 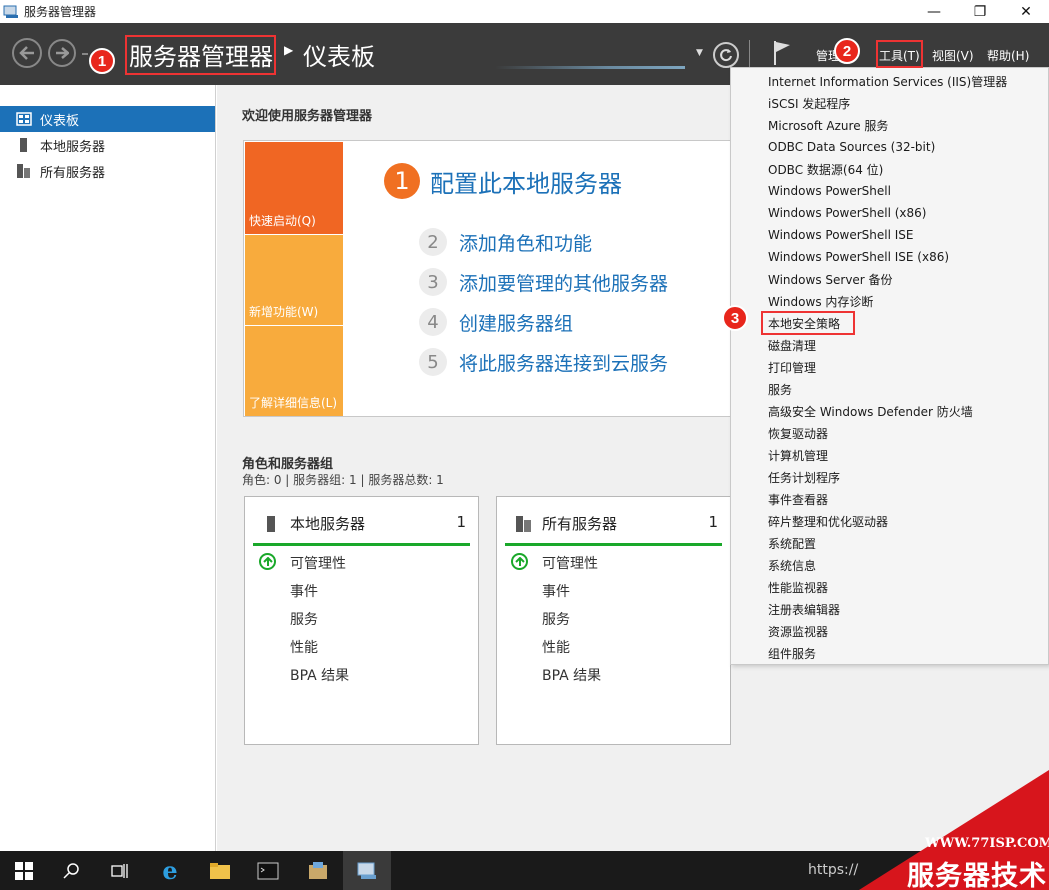 I want to click on step-number: 3, so click(x=433, y=282).